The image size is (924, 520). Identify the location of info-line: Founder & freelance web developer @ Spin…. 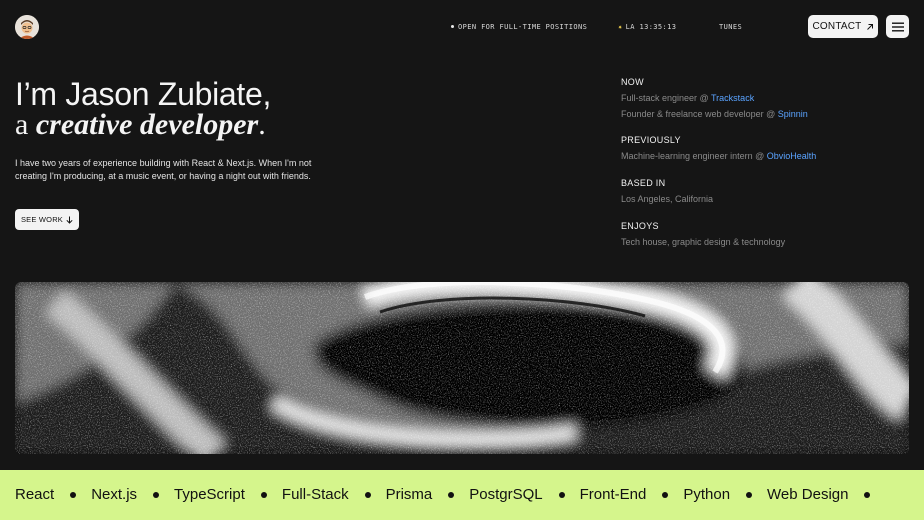
(766, 114).